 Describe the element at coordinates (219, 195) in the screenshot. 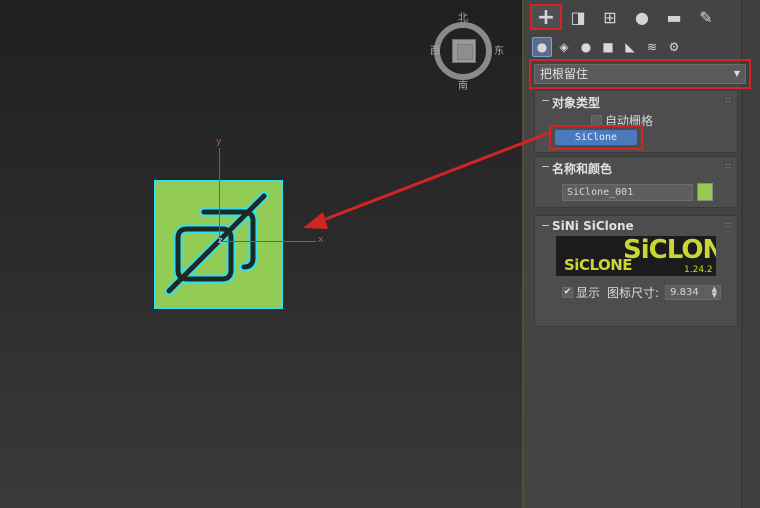

I see `y-axis-line` at that location.